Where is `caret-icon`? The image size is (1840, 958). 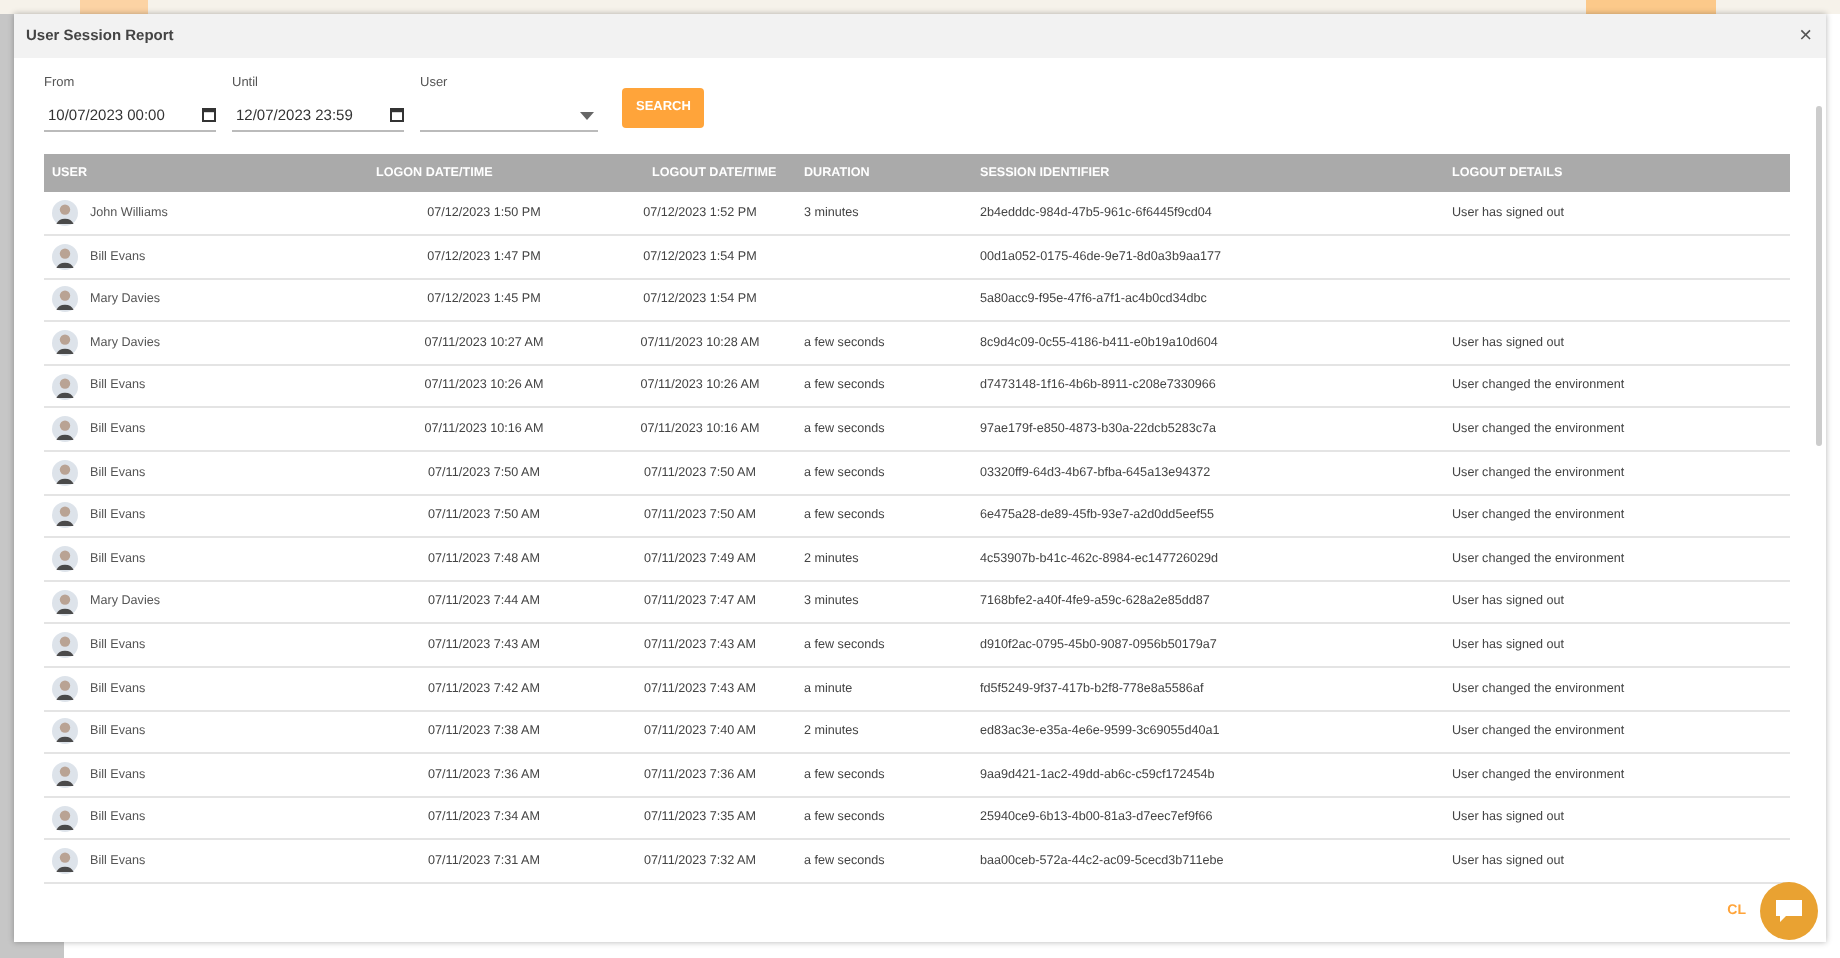 caret-icon is located at coordinates (587, 115).